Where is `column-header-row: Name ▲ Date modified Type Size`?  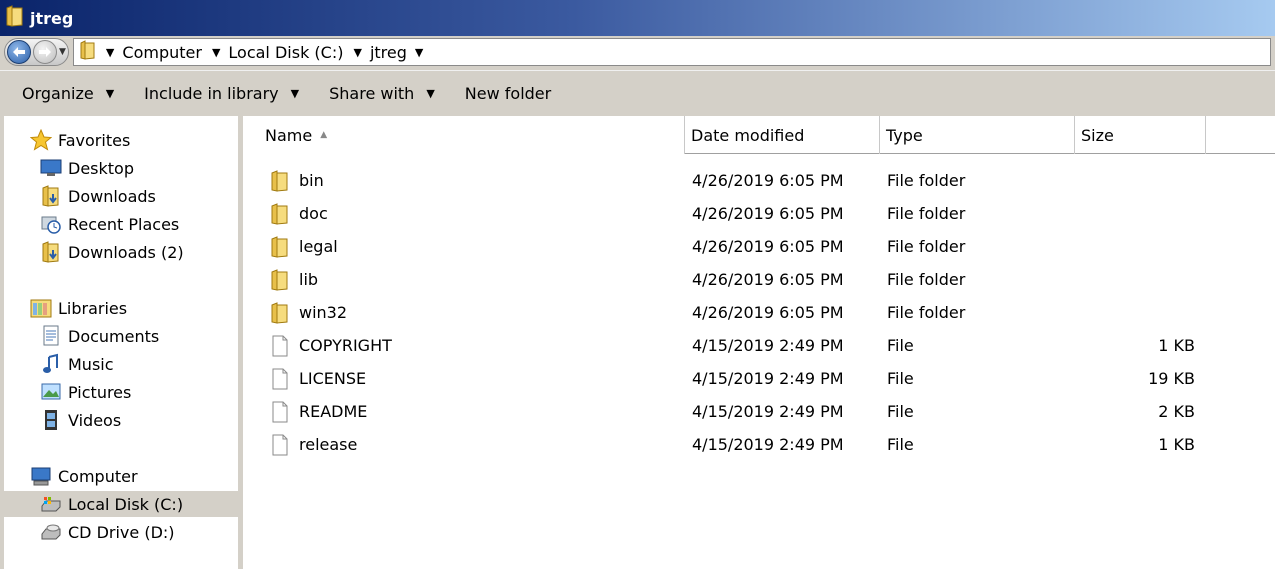
column-header-row: Name ▲ Date modified Type Size is located at coordinates (759, 135).